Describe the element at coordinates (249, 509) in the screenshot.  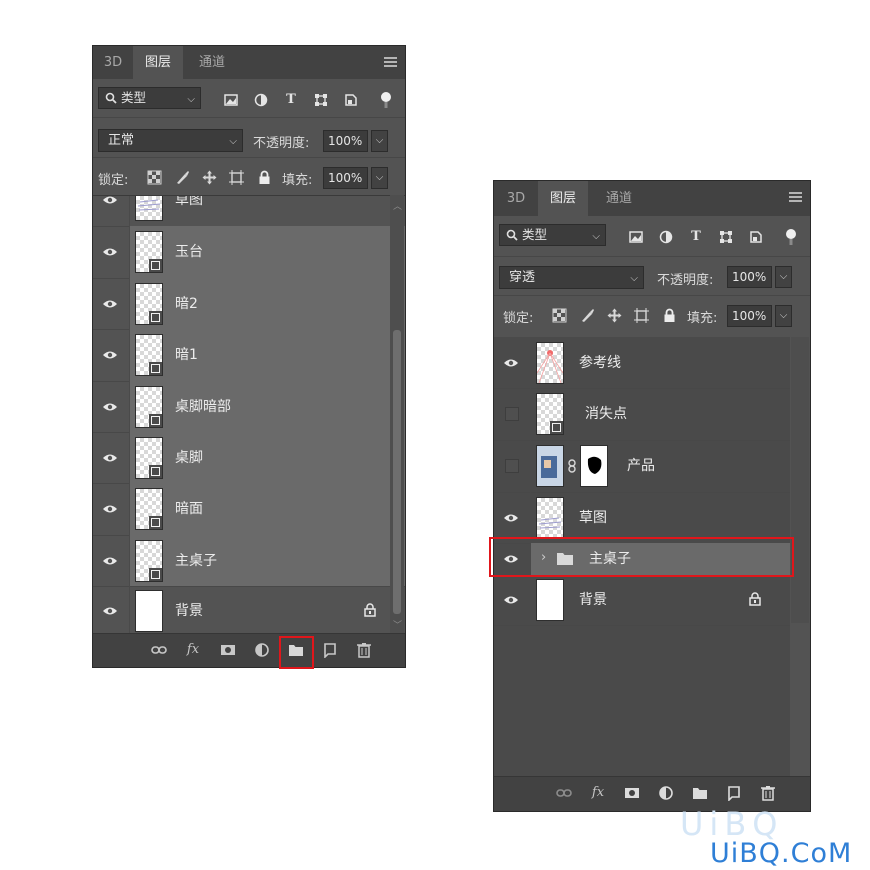
I see `layer-row: 暗面` at that location.